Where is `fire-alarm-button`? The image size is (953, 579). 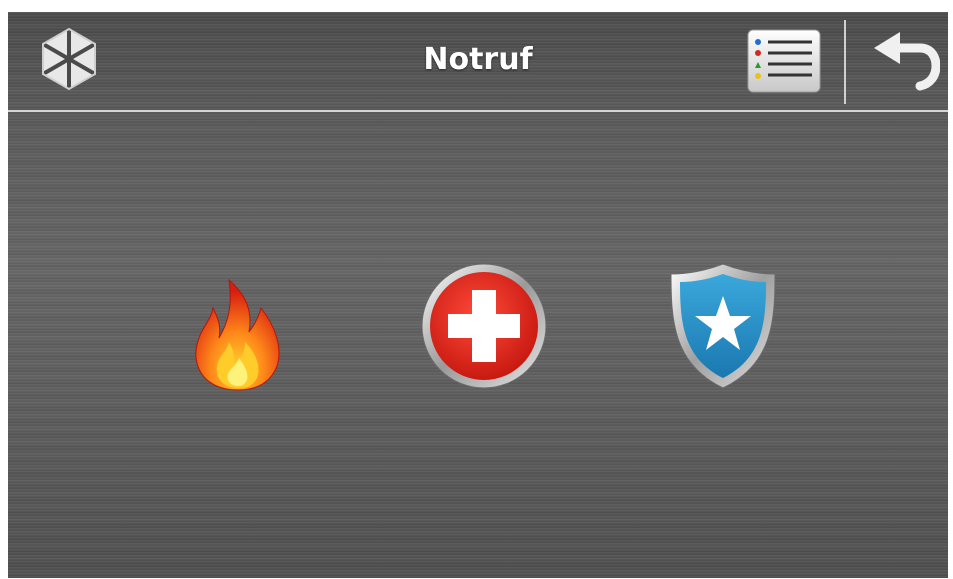 fire-alarm-button is located at coordinates (238, 329).